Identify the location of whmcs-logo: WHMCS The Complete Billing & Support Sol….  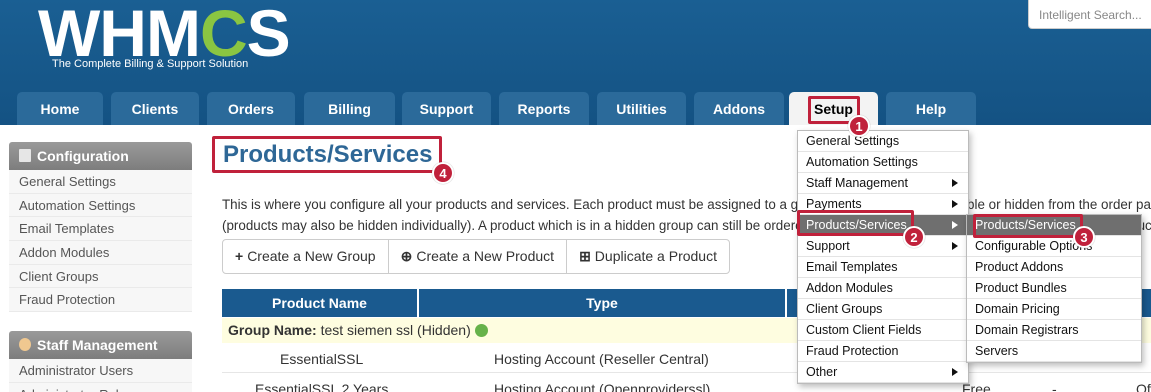
(164, 35).